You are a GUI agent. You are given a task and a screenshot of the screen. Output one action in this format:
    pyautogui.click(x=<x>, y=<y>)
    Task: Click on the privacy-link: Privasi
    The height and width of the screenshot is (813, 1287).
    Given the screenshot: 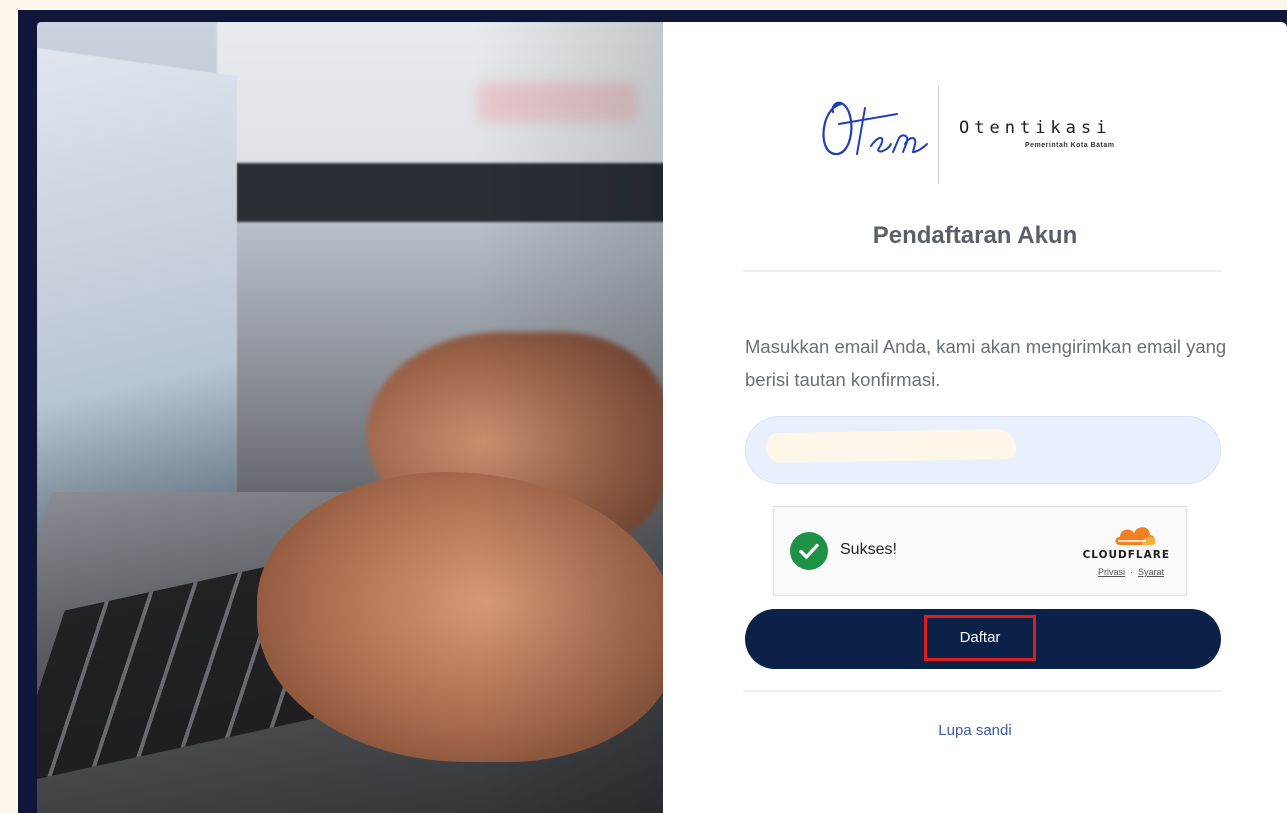 What is the action you would take?
    pyautogui.click(x=1111, y=572)
    